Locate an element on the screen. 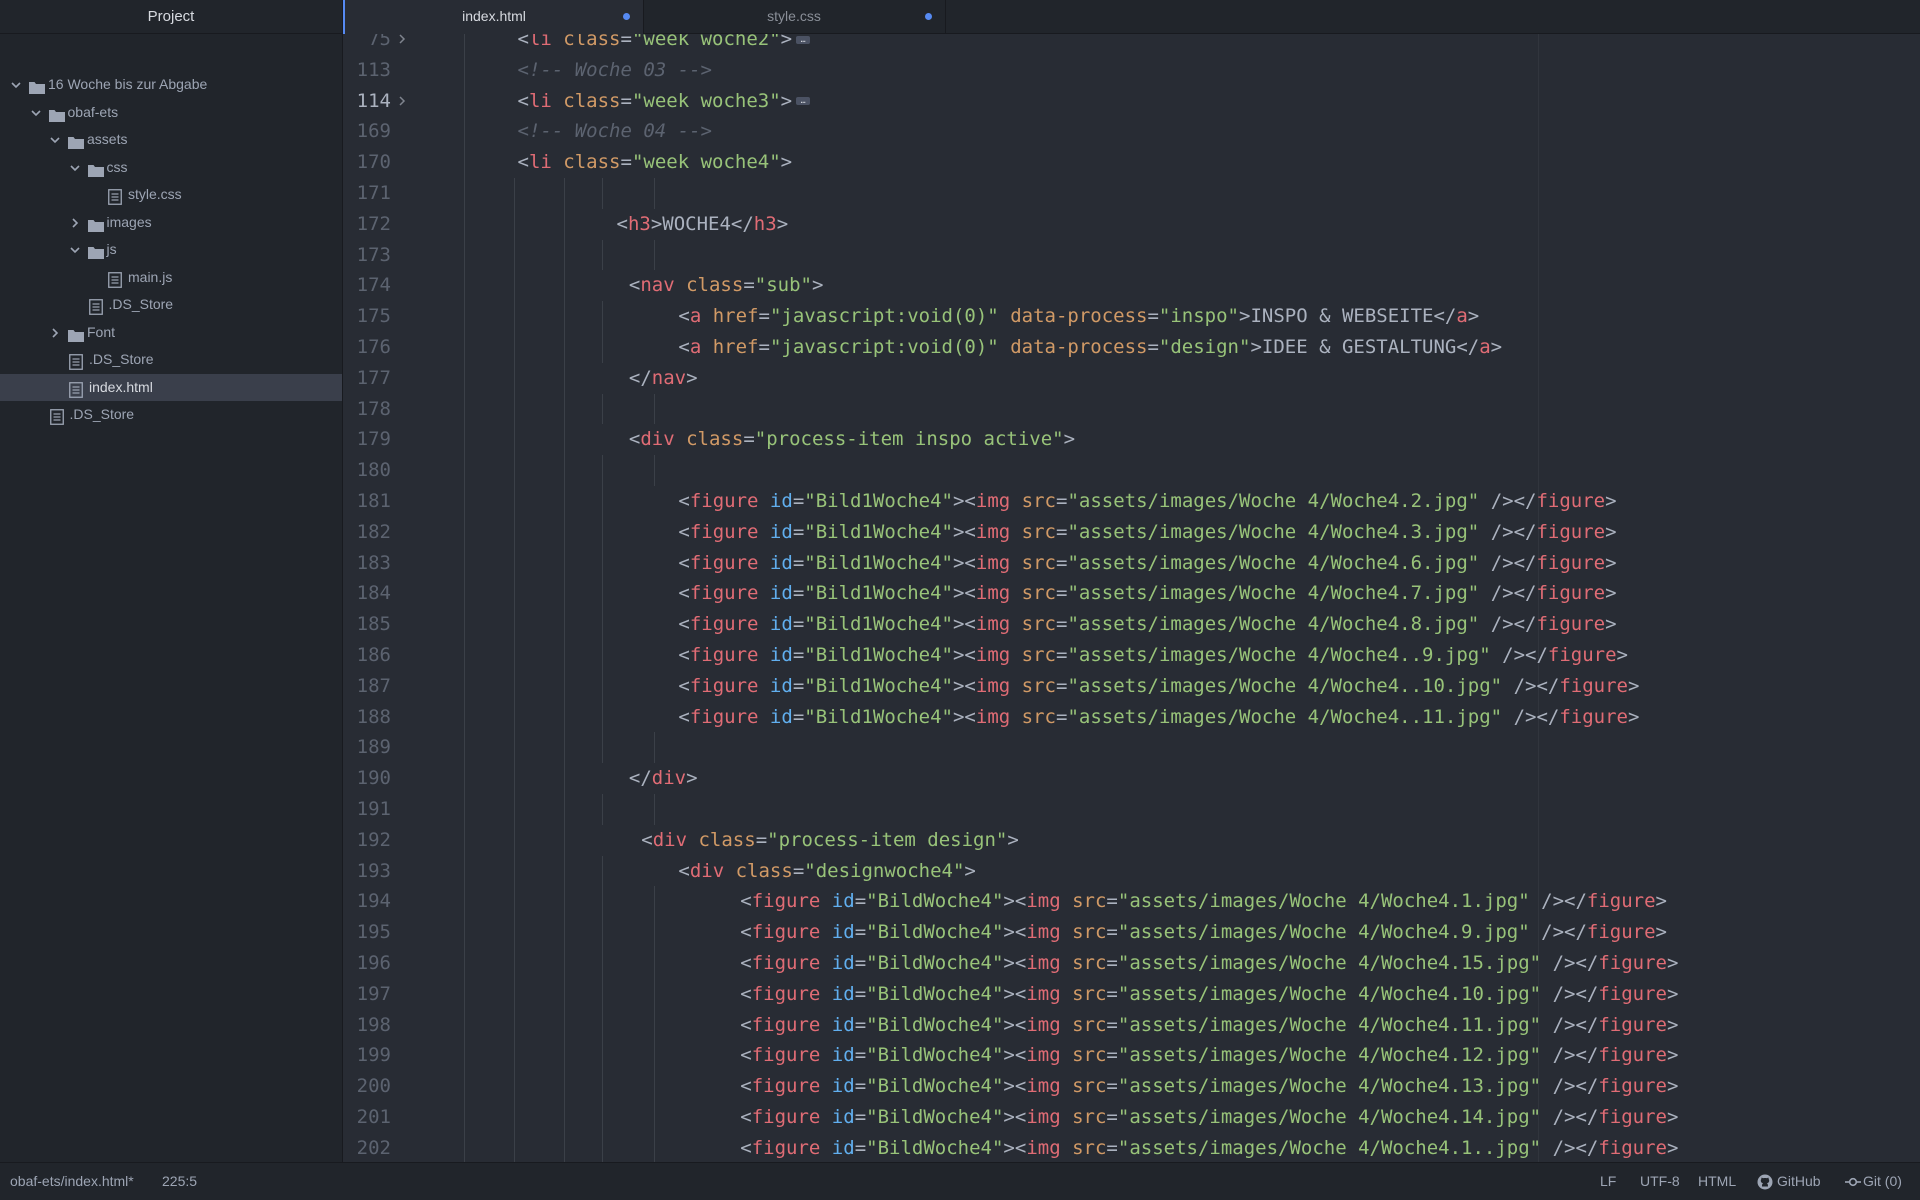  tab-bar: index.html style.css is located at coordinates (1131, 17).